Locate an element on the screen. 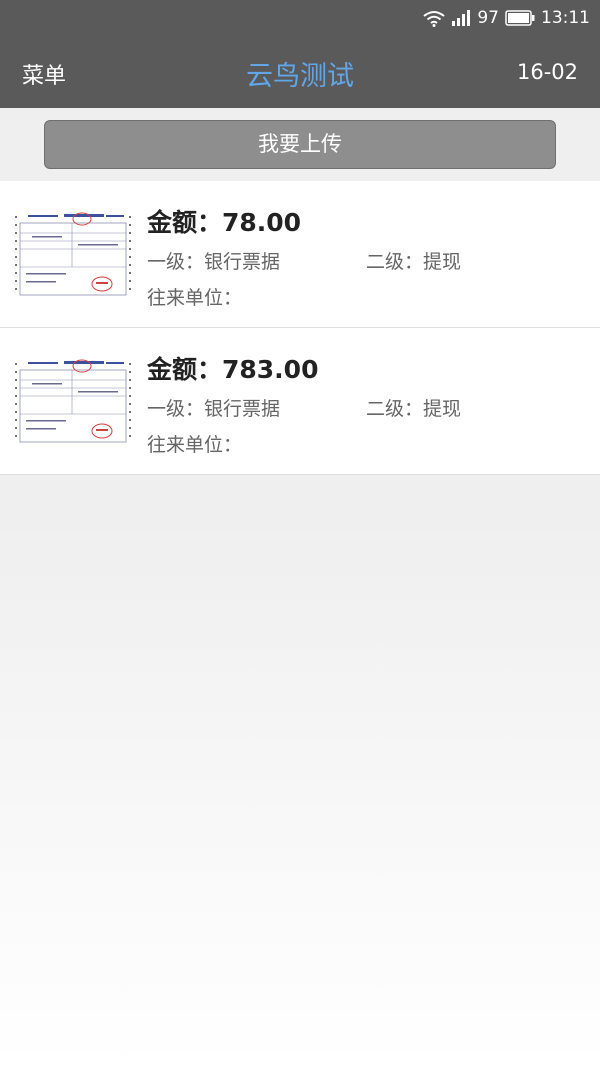 The width and height of the screenshot is (600, 1067). nav-bar: 菜单 云鸟测试 16-02 is located at coordinates (300, 72).